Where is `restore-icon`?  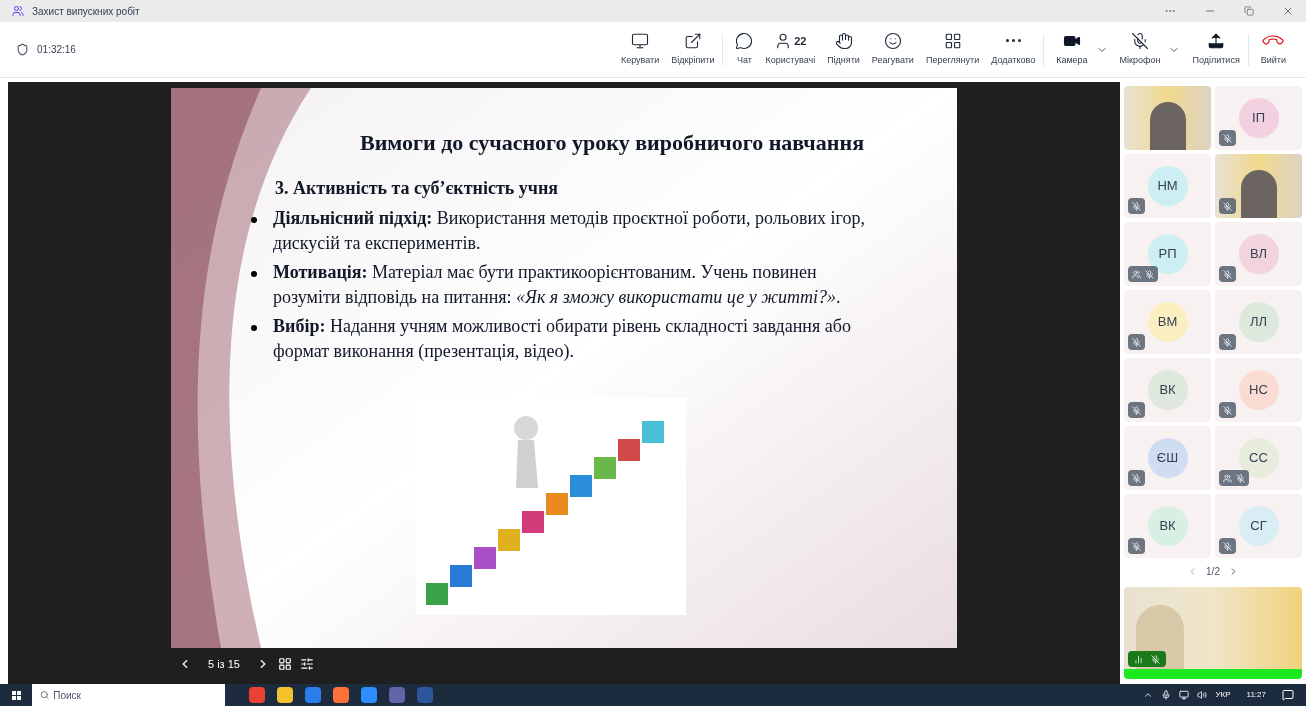
restore-icon is located at coordinates (1249, 11).